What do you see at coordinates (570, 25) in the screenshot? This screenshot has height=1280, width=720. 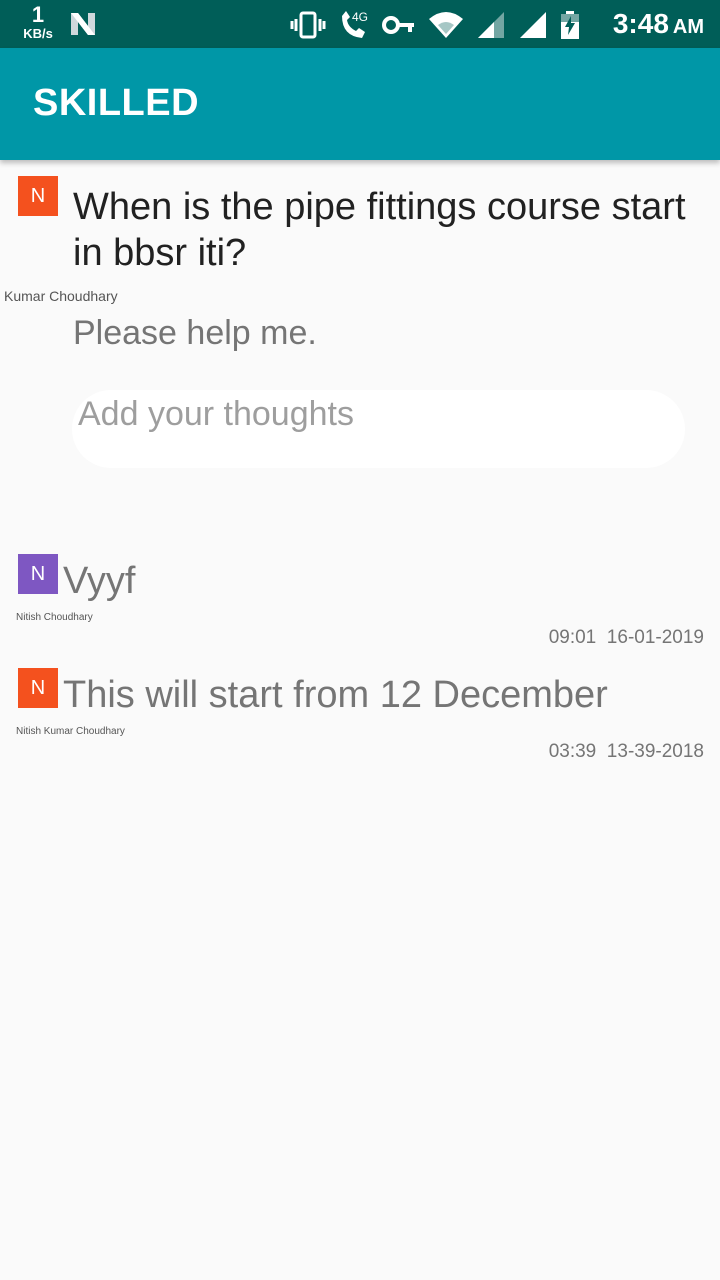 I see `battery-charging-icon` at bounding box center [570, 25].